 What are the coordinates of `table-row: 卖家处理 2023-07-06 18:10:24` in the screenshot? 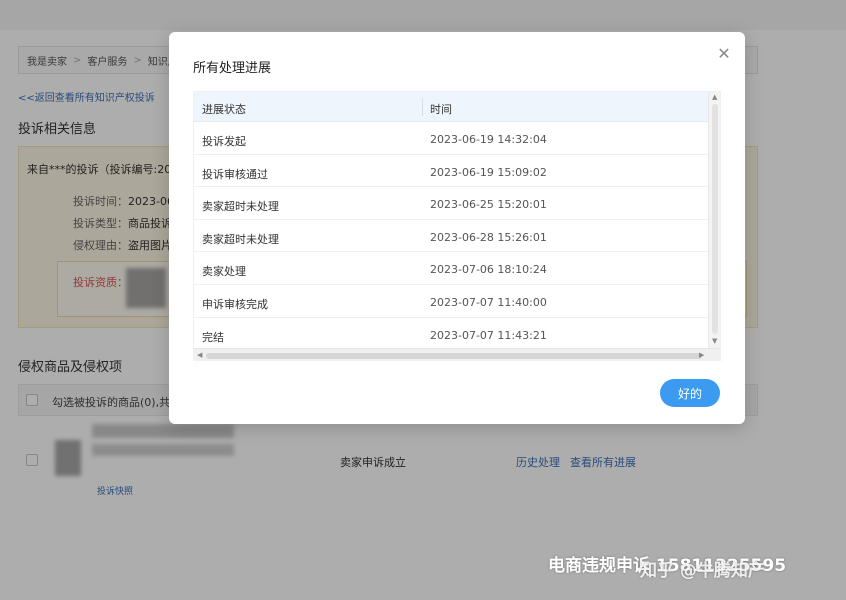 It's located at (451, 268).